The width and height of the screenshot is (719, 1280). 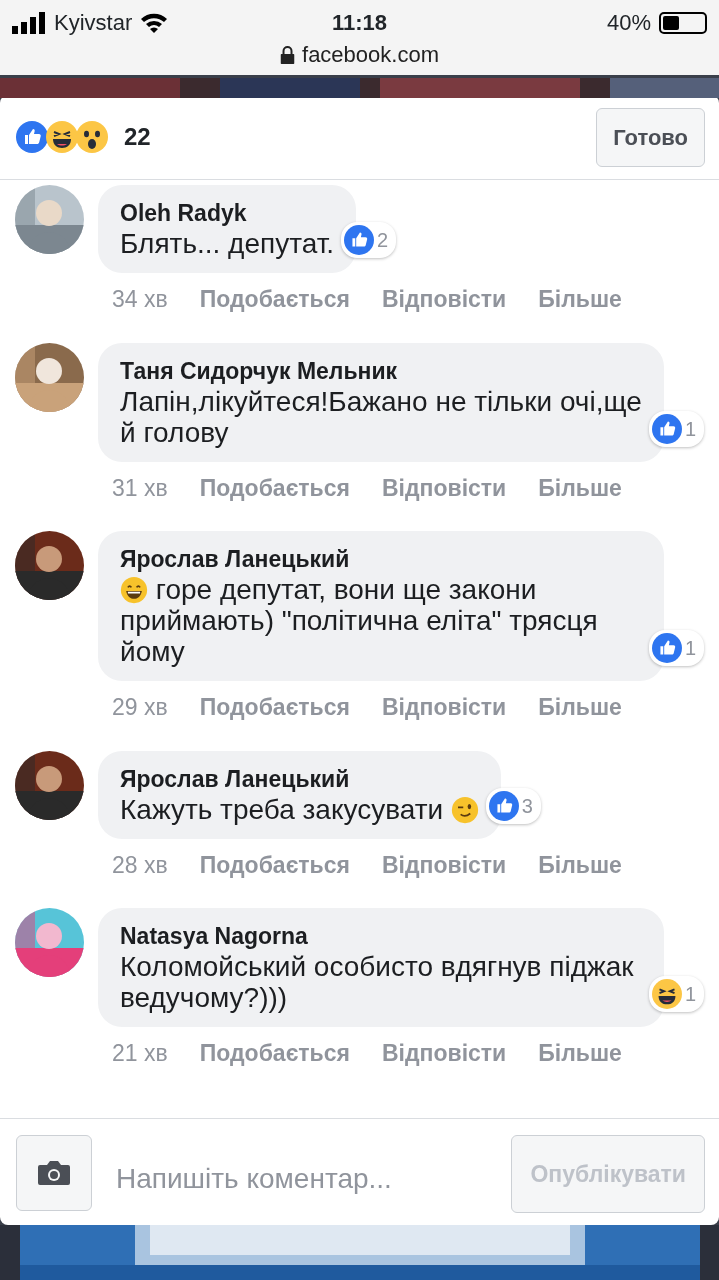 What do you see at coordinates (140, 707) in the screenshot?
I see `comment-time: 29 хв` at bounding box center [140, 707].